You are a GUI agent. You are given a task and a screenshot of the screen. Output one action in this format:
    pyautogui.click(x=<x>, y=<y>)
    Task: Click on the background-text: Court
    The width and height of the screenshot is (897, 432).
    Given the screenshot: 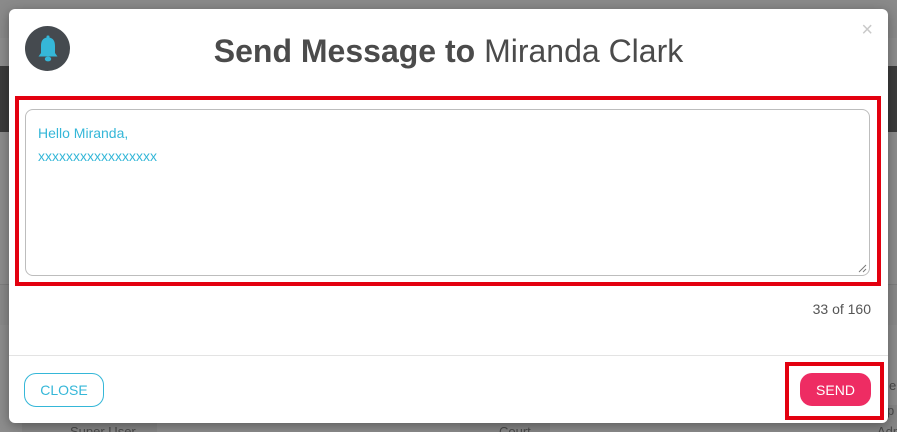 What is the action you would take?
    pyautogui.click(x=515, y=428)
    